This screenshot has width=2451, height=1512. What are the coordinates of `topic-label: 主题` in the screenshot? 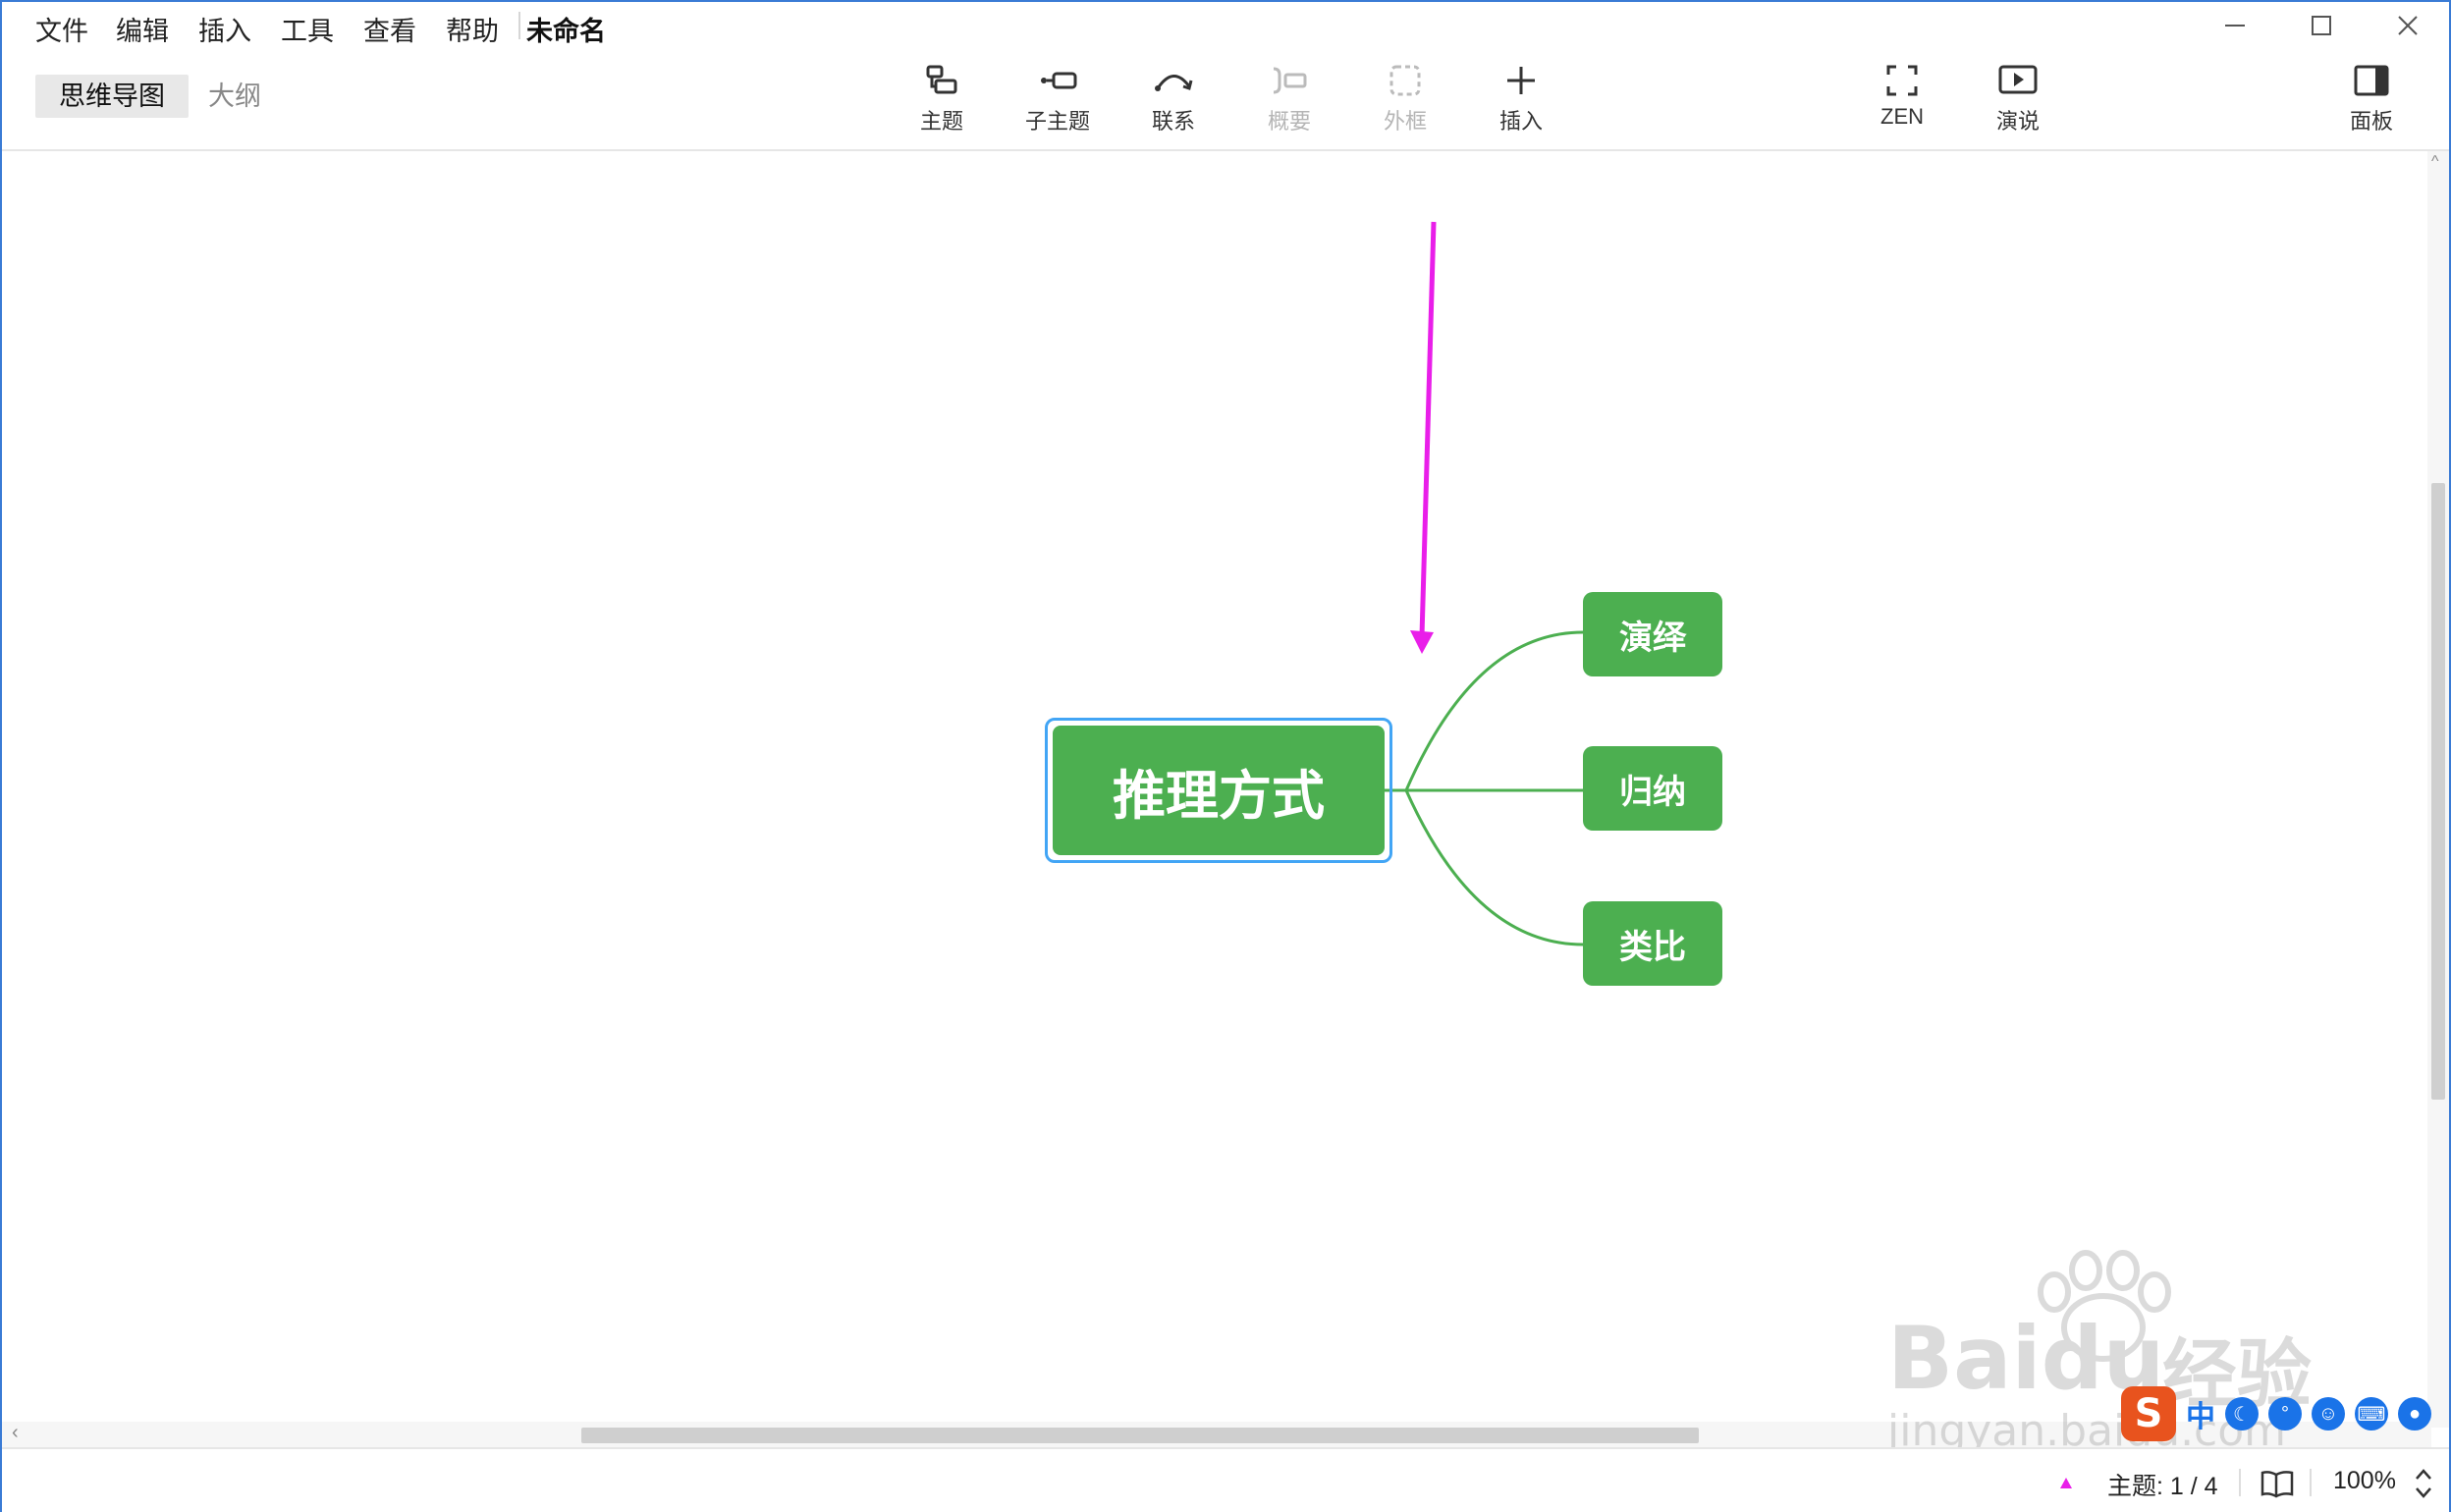 It's located at (941, 122).